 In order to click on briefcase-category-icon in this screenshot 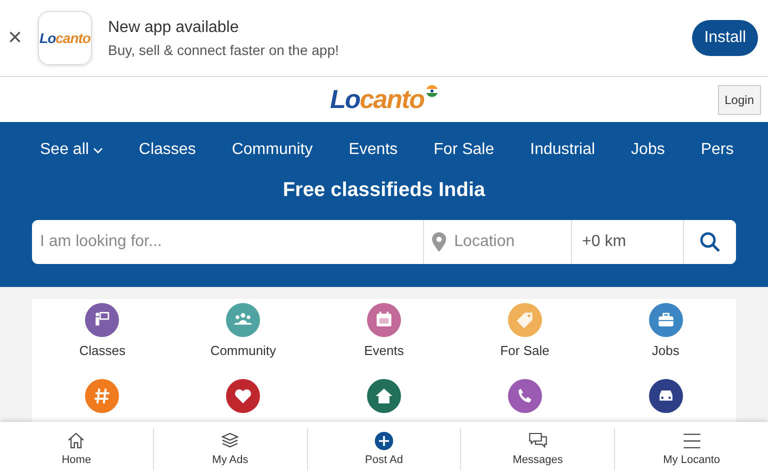, I will do `click(665, 320)`.